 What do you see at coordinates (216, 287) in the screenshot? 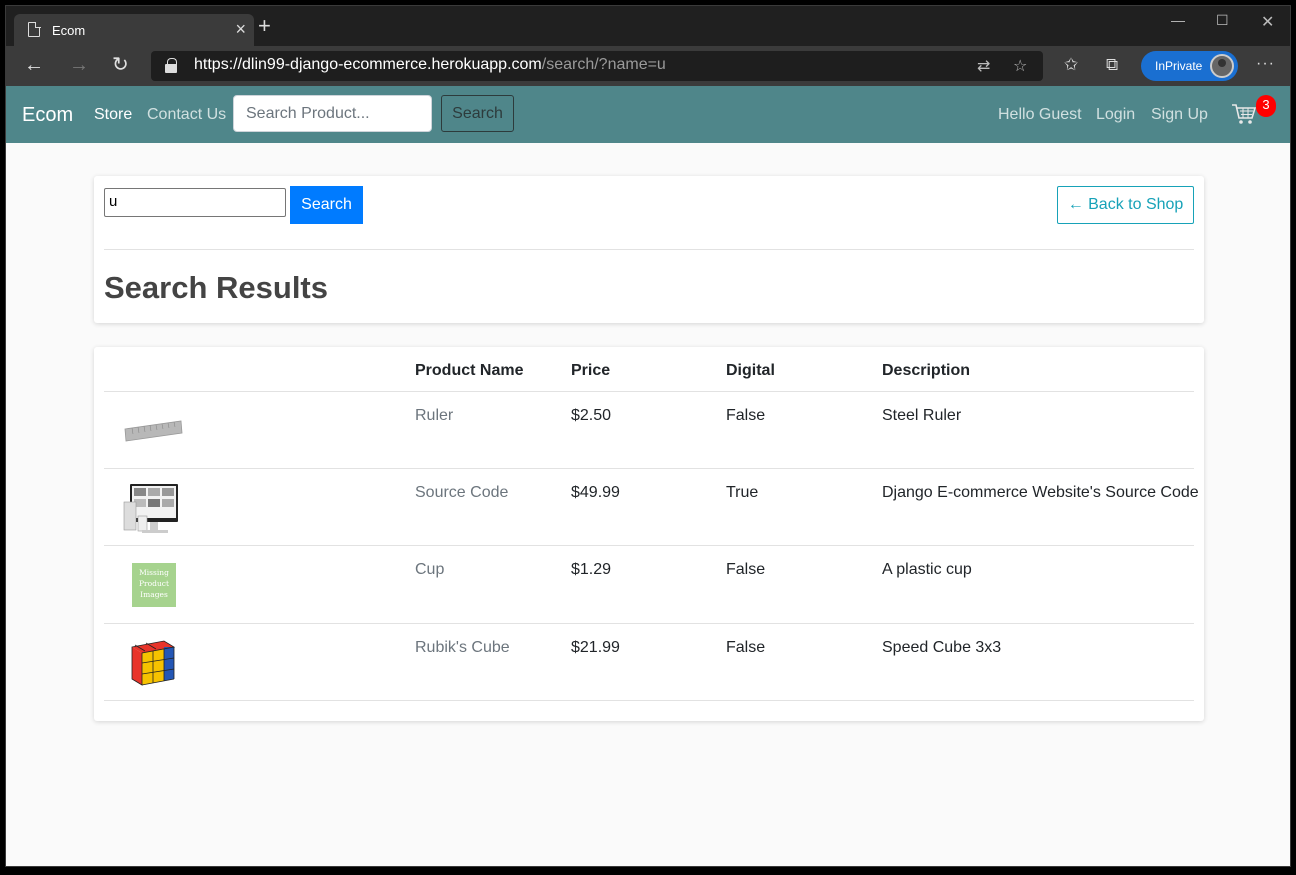
I see `page-title: Search Results` at bounding box center [216, 287].